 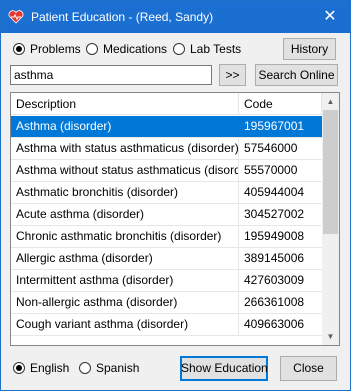 What do you see at coordinates (216, 49) in the screenshot?
I see `radio-lab-tests-label: Lab Tests` at bounding box center [216, 49].